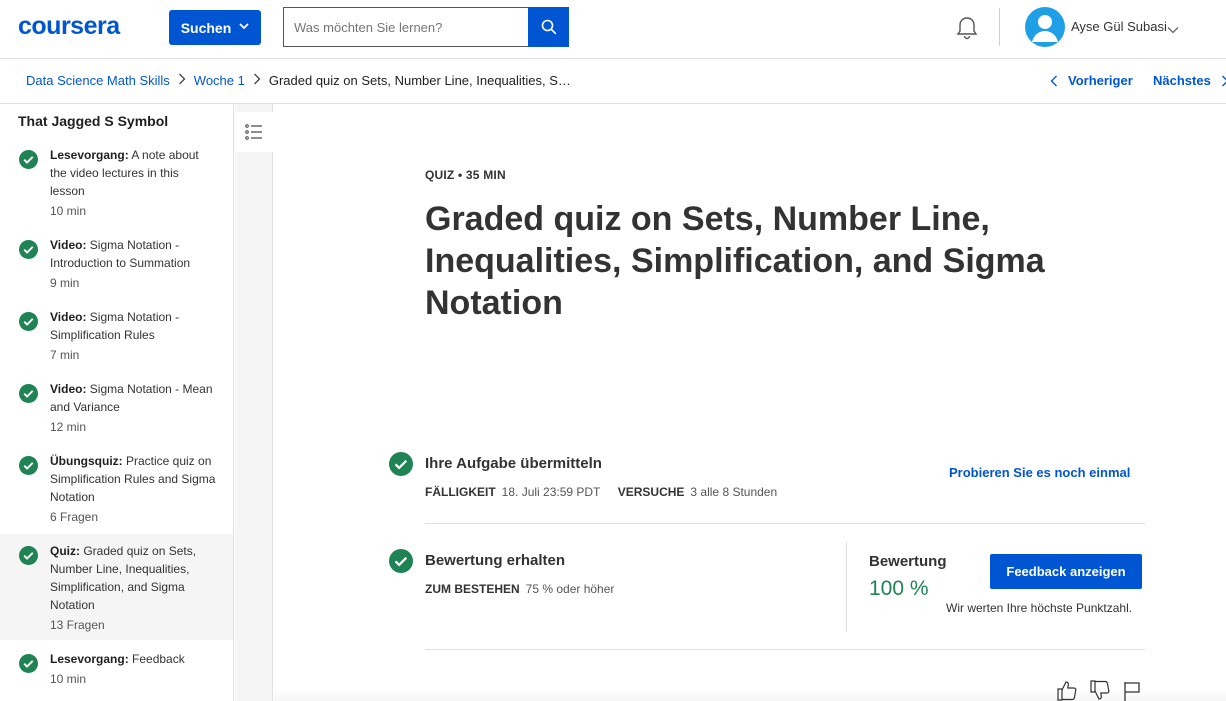 This screenshot has width=1226, height=701. Describe the element at coordinates (750, 695) in the screenshot. I see `bottom-shadow` at that location.